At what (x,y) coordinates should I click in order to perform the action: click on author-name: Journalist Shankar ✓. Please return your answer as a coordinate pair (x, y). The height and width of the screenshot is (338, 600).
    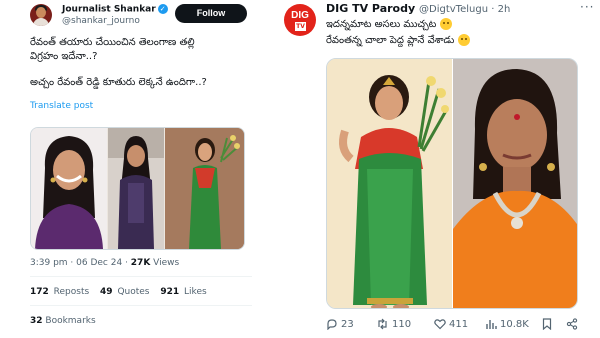
    Looking at the image, I should click on (115, 9).